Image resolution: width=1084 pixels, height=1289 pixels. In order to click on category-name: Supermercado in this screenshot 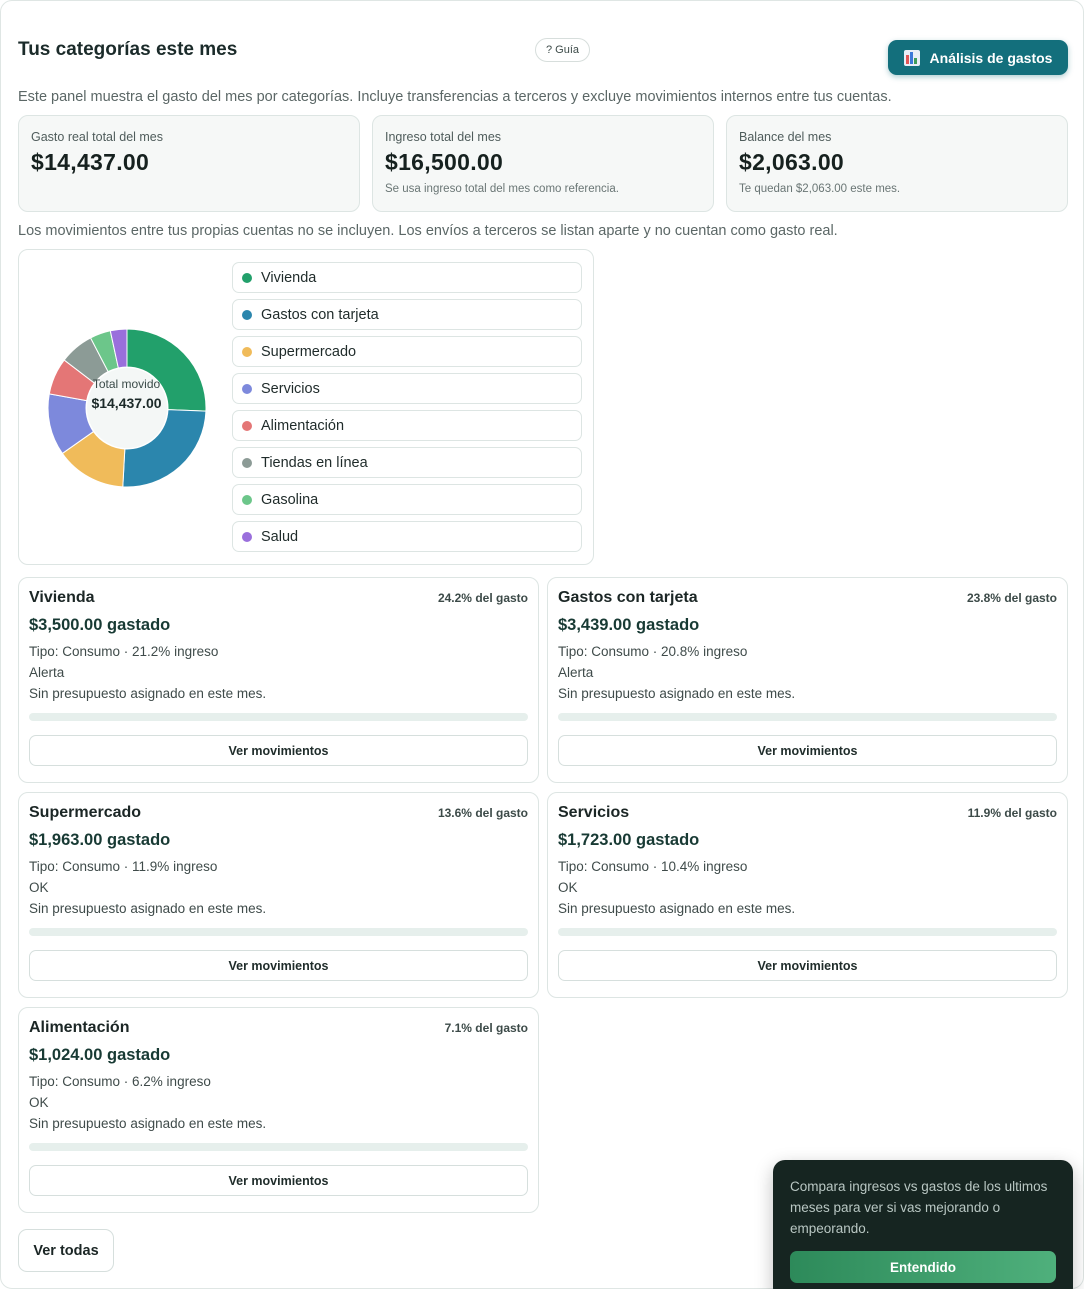, I will do `click(85, 812)`.